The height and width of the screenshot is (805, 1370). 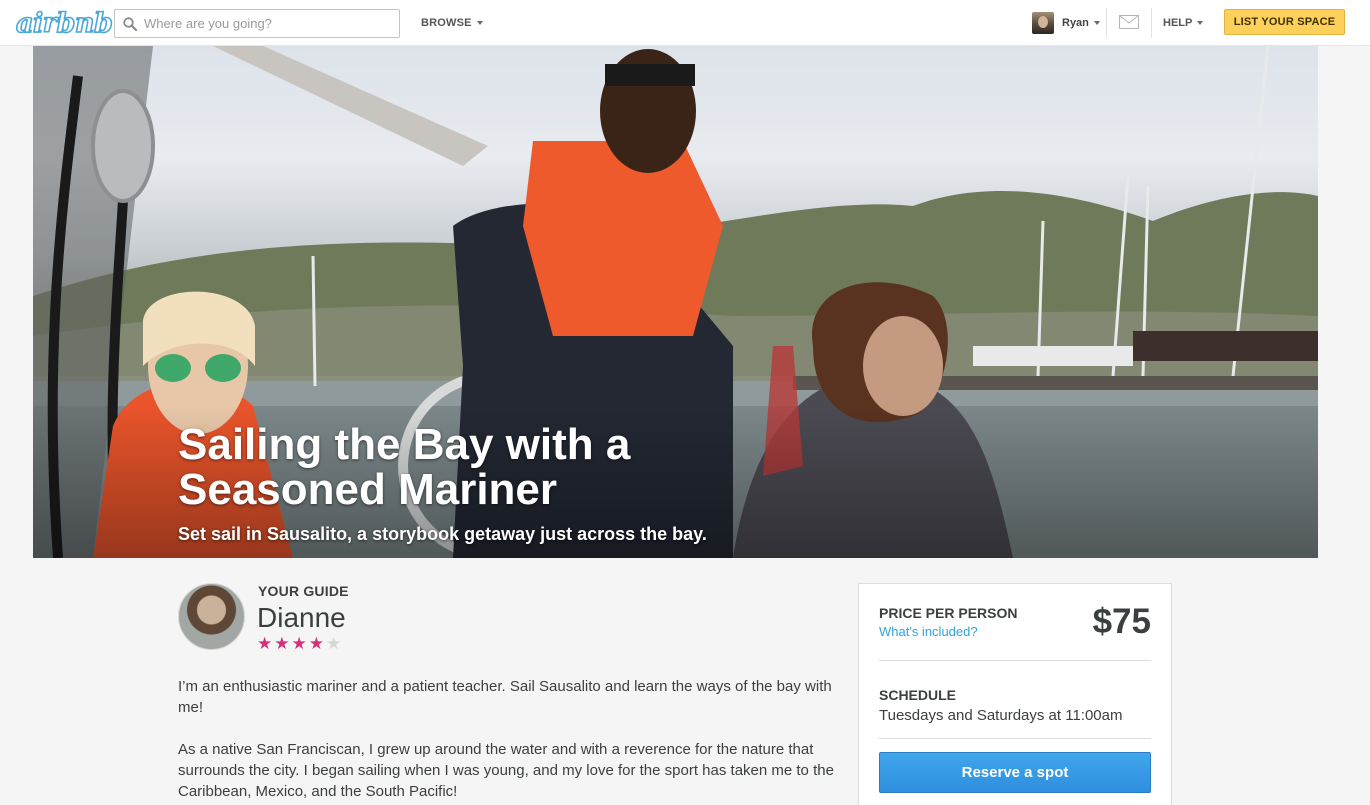 I want to click on schedule-label: SCHEDULE, so click(x=918, y=695).